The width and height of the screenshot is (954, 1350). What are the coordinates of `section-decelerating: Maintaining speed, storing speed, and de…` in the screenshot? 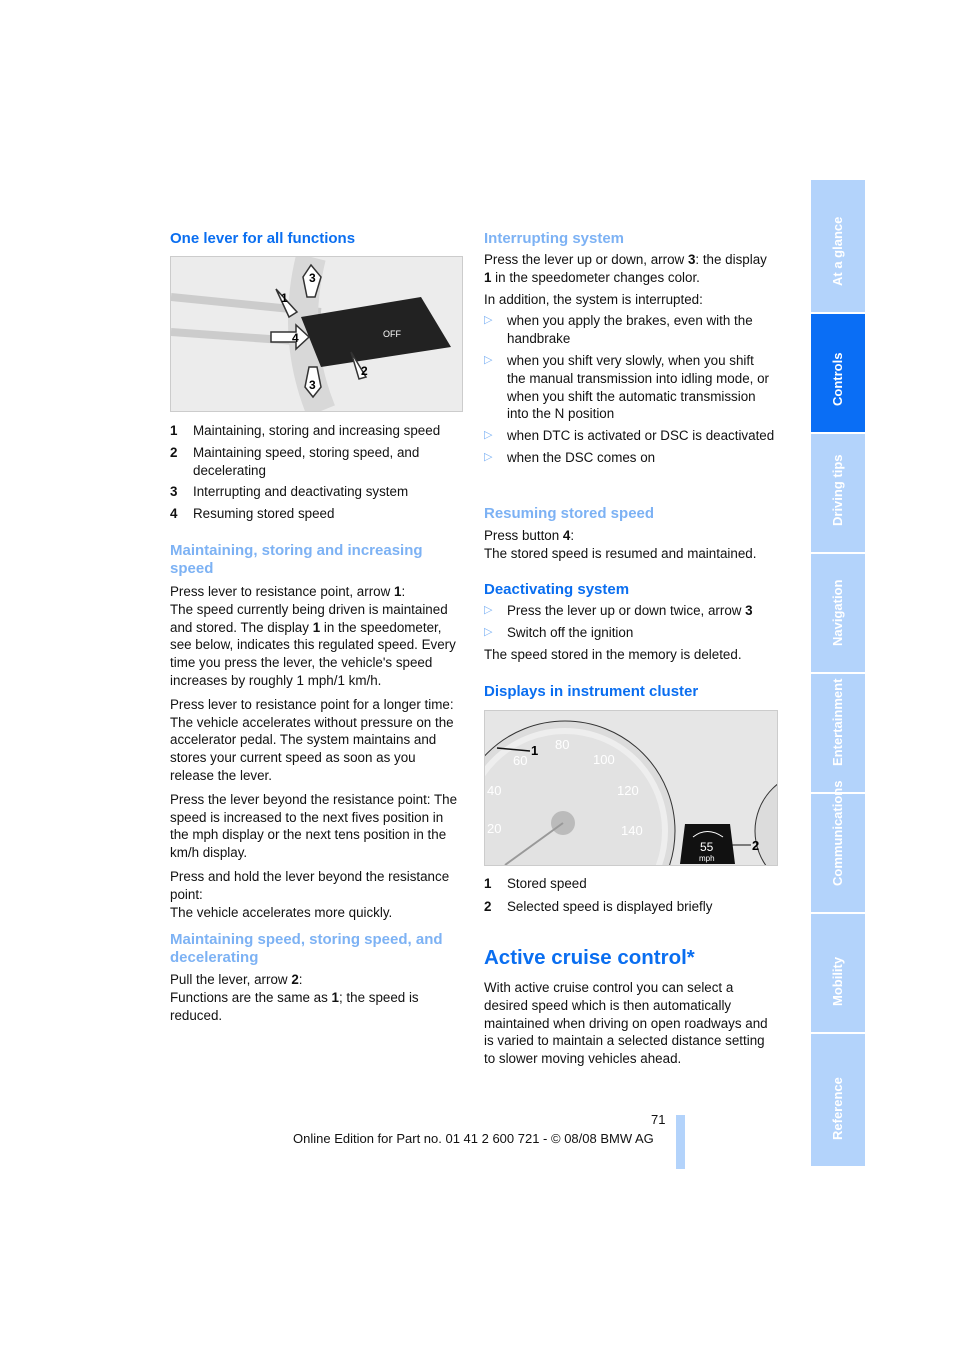 It's located at (316, 980).